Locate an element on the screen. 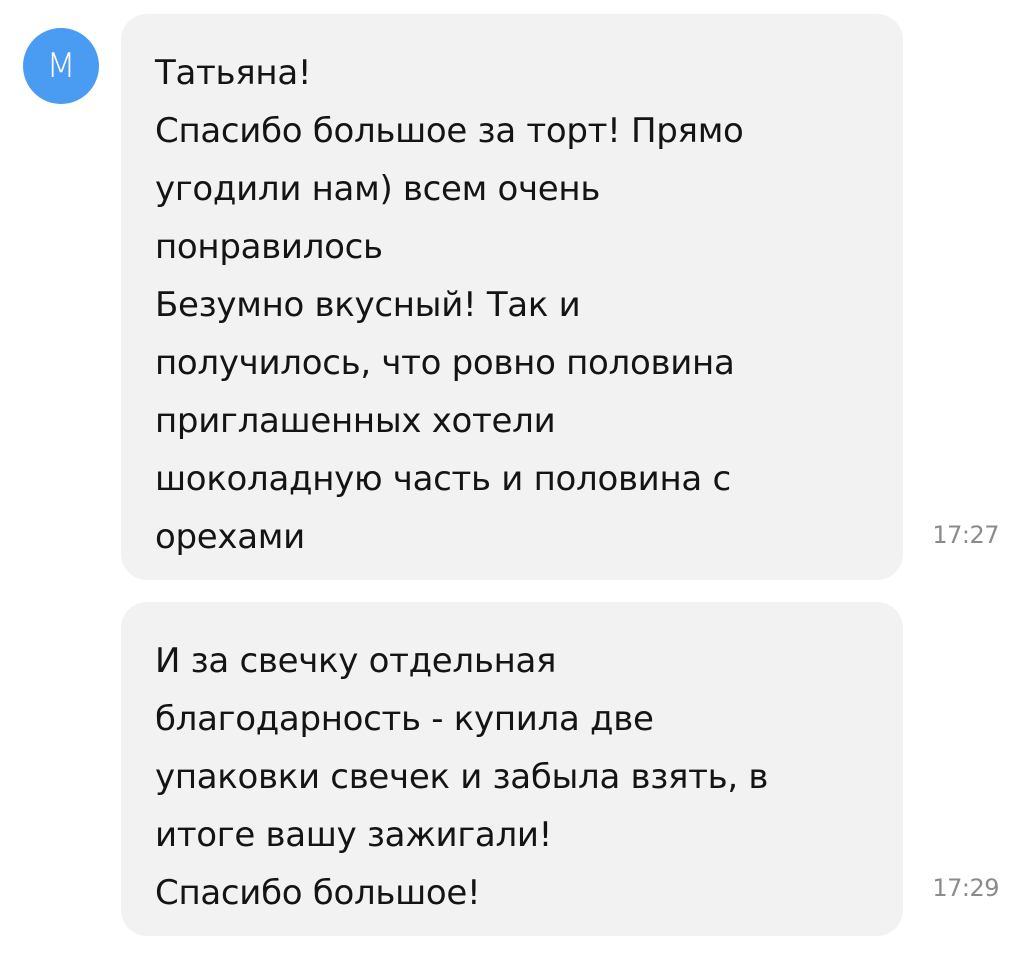 The image size is (1021, 957). sender-avatar: М is located at coordinates (61, 66).